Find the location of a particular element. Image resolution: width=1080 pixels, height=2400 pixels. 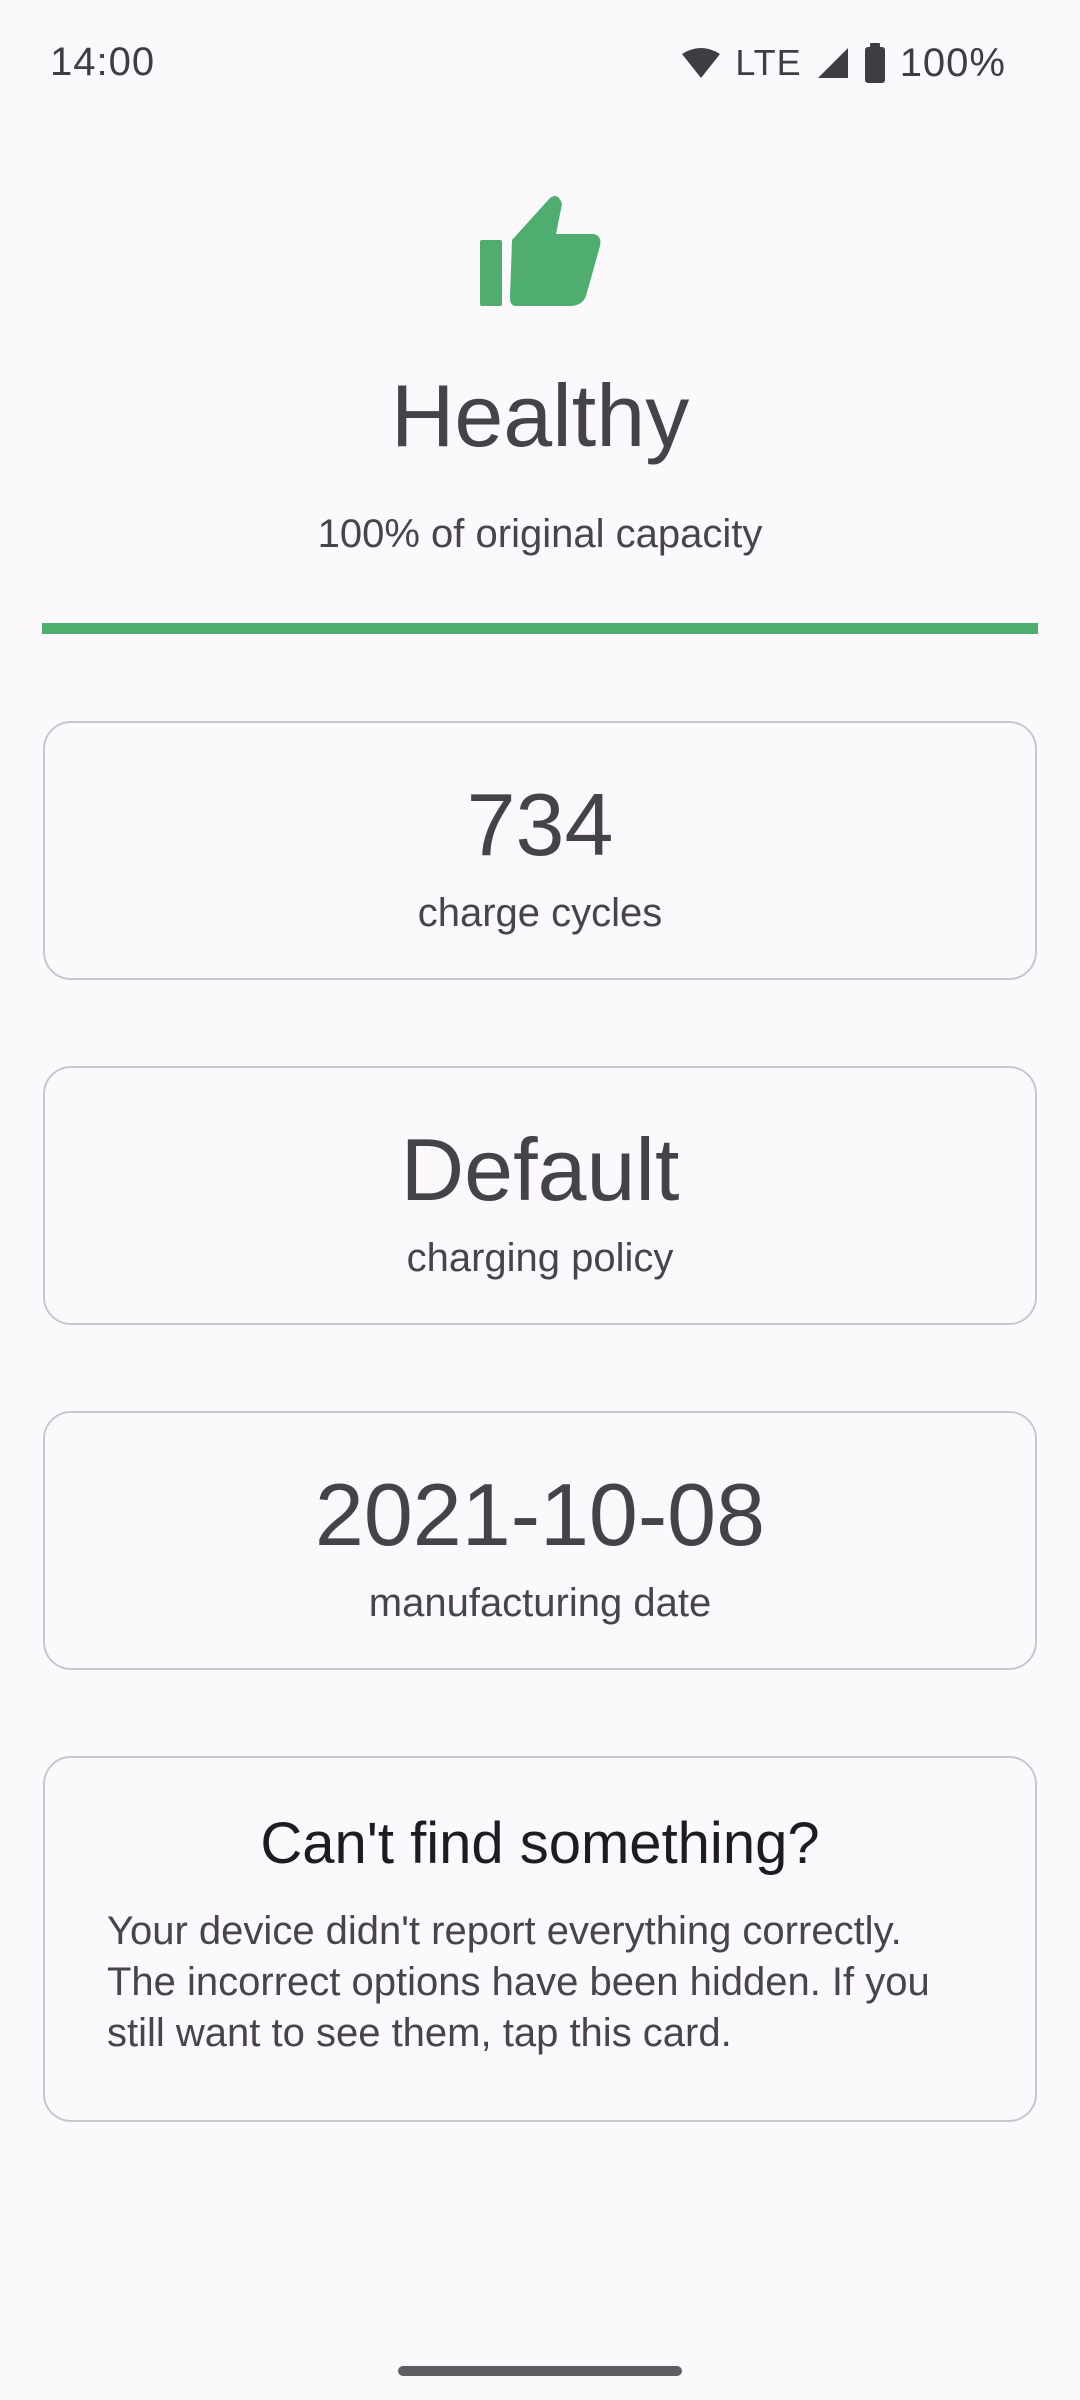

manufacturing-date-label: manufacturing date is located at coordinates (540, 1603).